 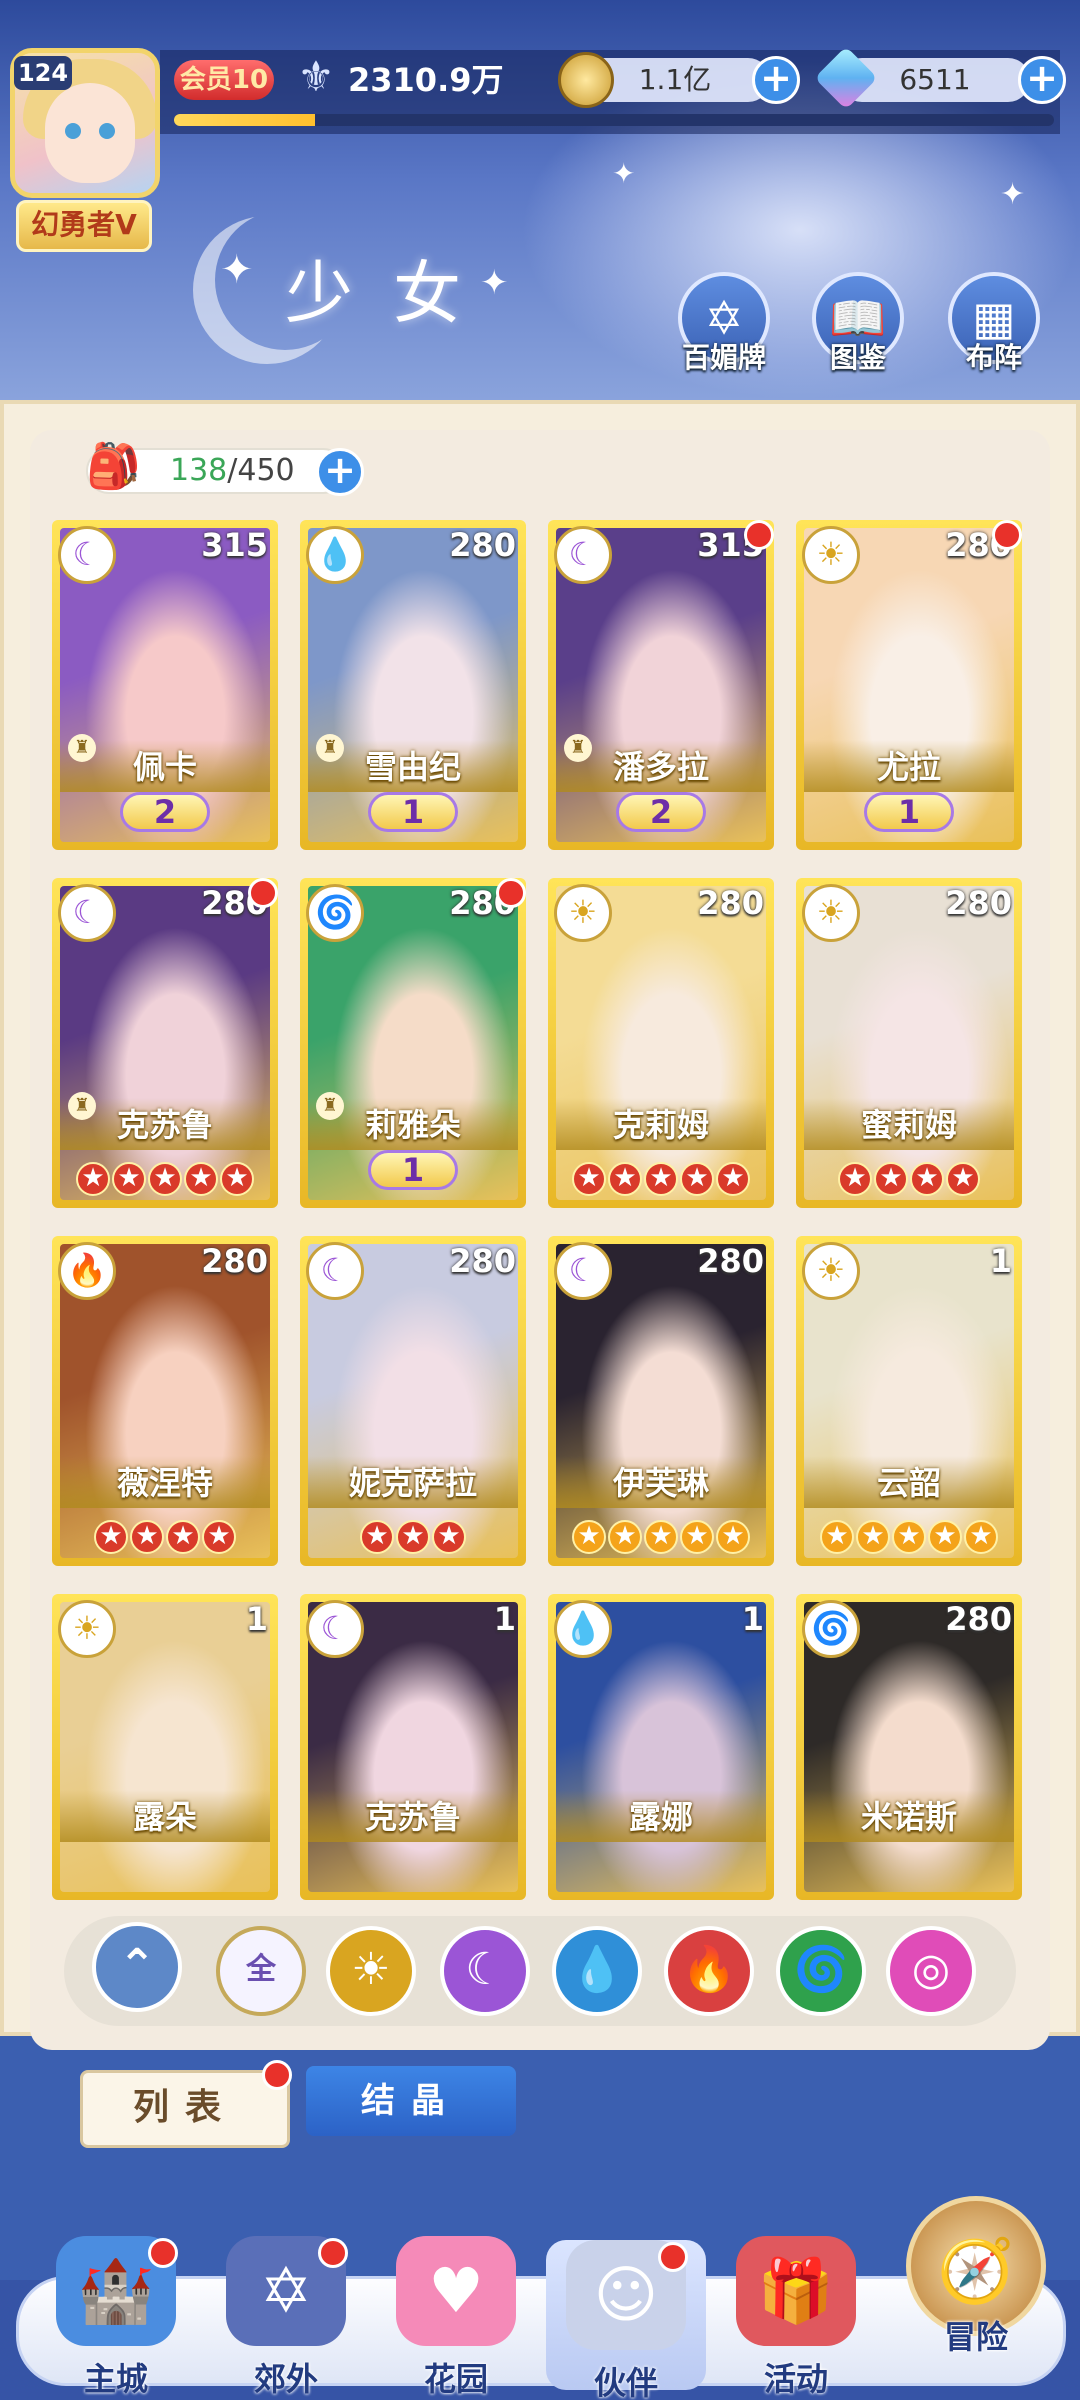 I want to click on nav-label: 花园, so click(x=455, y=2379).